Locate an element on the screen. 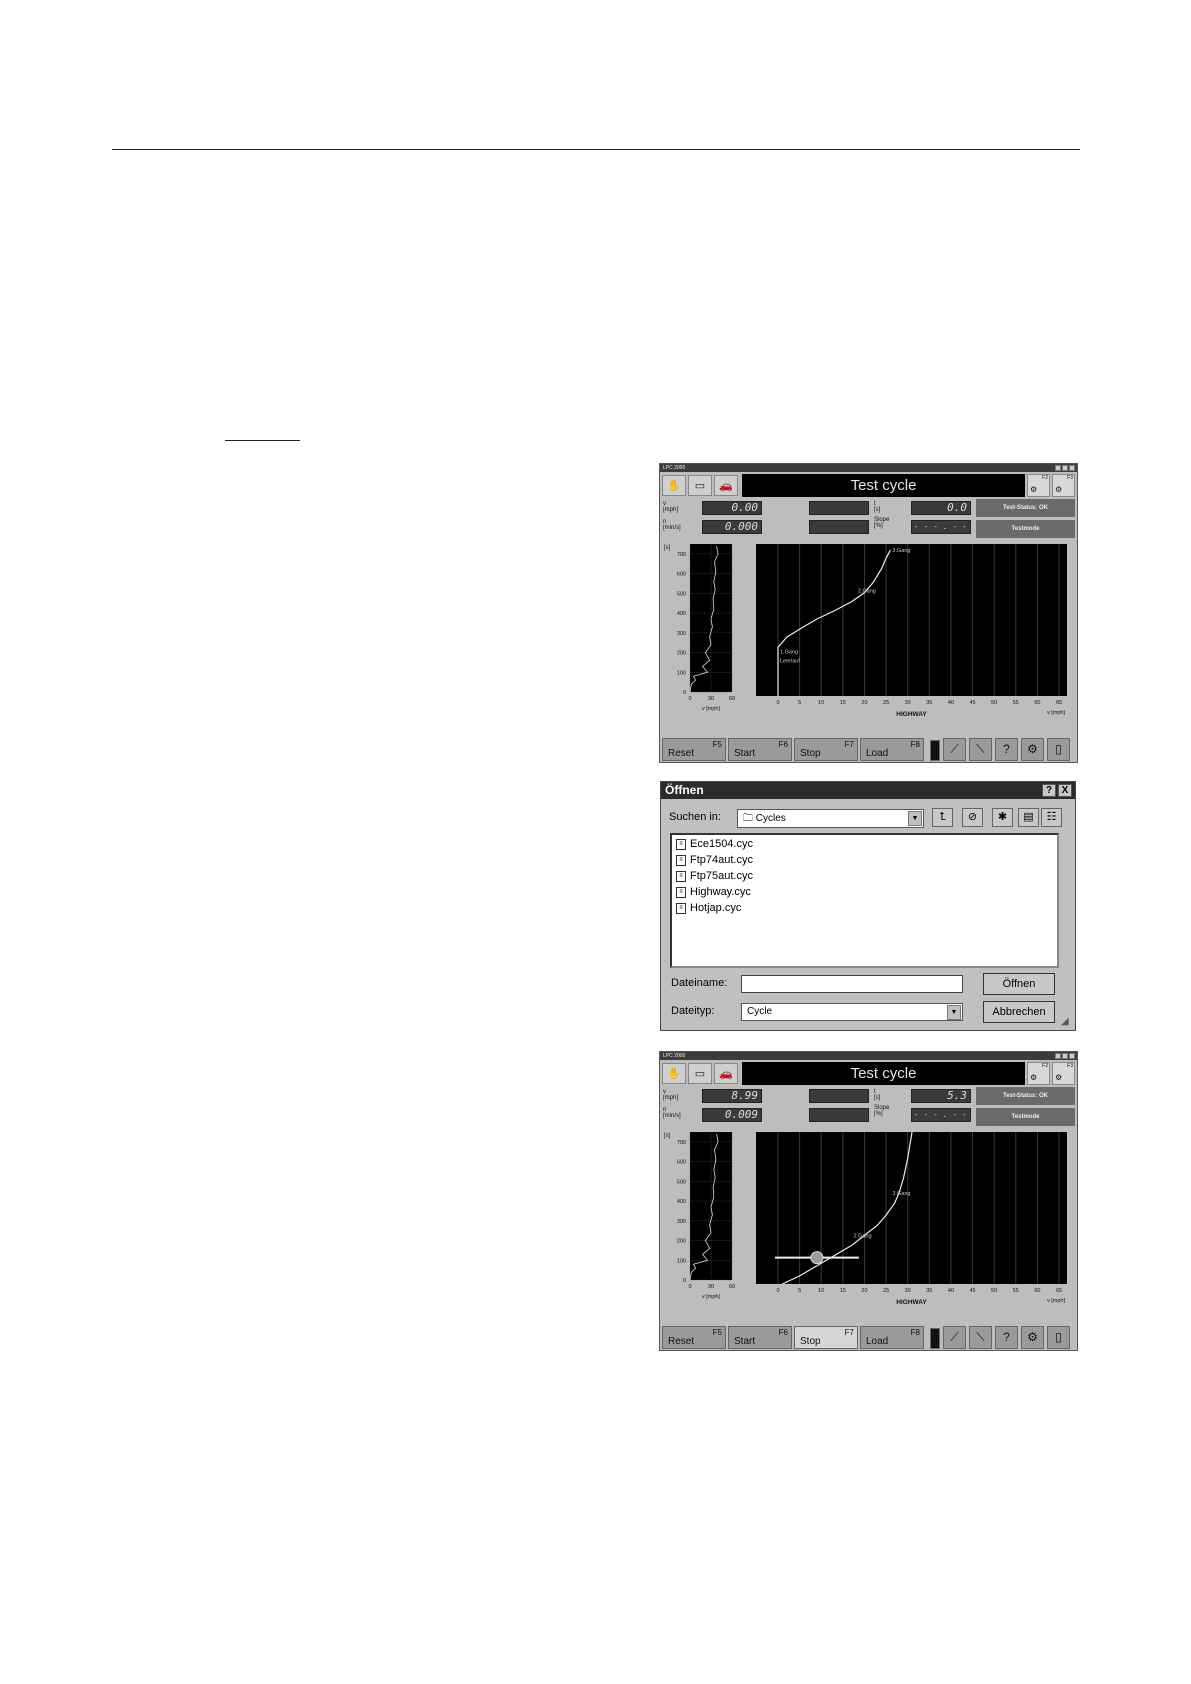 This screenshot has height=1684, width=1191. list-view-icon: ▤ is located at coordinates (1028, 817).